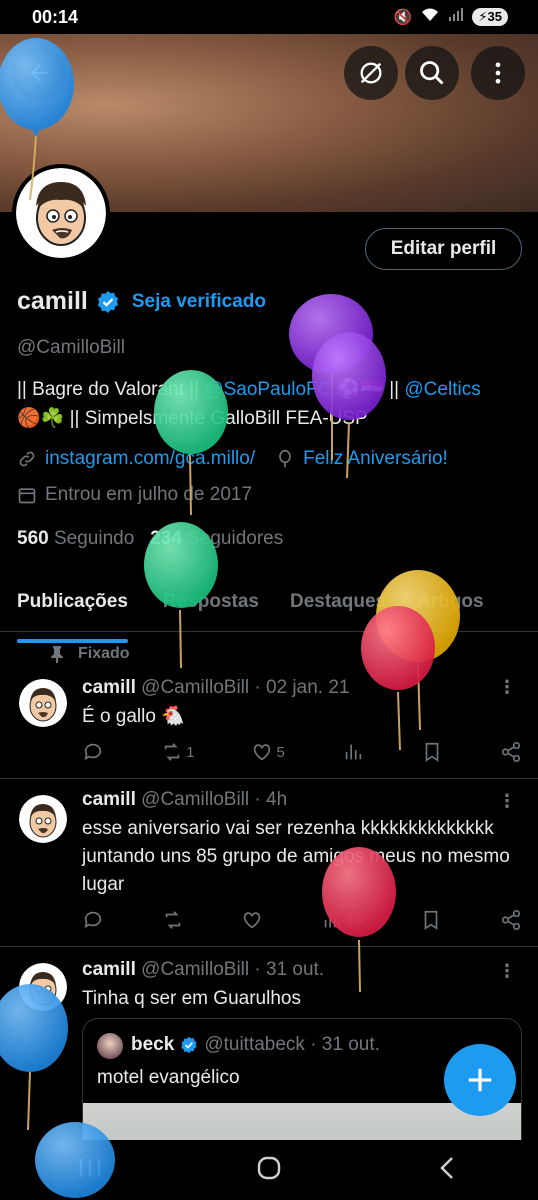  I want to click on chevron-left-icon, so click(447, 1167).